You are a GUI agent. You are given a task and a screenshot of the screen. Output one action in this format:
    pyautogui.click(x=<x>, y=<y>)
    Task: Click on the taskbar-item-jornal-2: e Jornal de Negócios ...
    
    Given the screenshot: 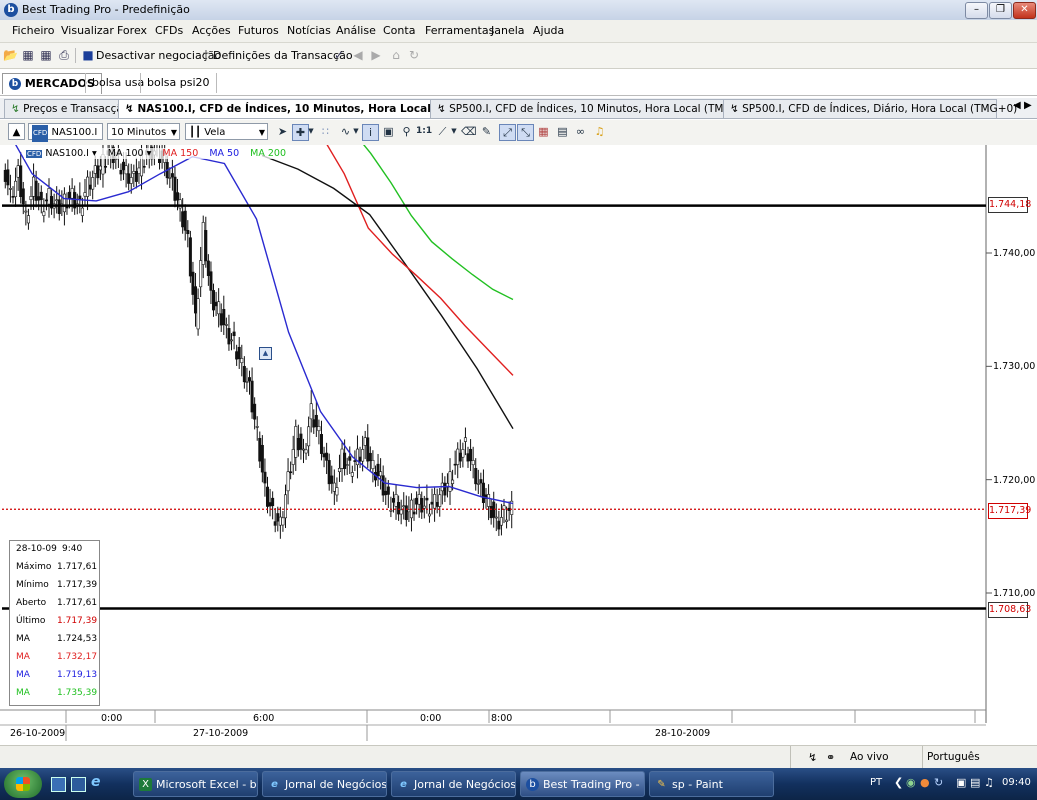 What is the action you would take?
    pyautogui.click(x=453, y=784)
    